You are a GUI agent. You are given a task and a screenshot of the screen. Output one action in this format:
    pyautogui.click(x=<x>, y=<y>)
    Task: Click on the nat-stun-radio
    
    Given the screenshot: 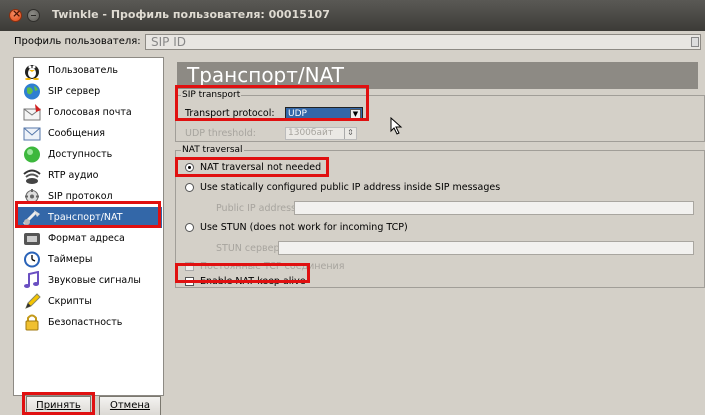 What is the action you would take?
    pyautogui.click(x=189, y=227)
    